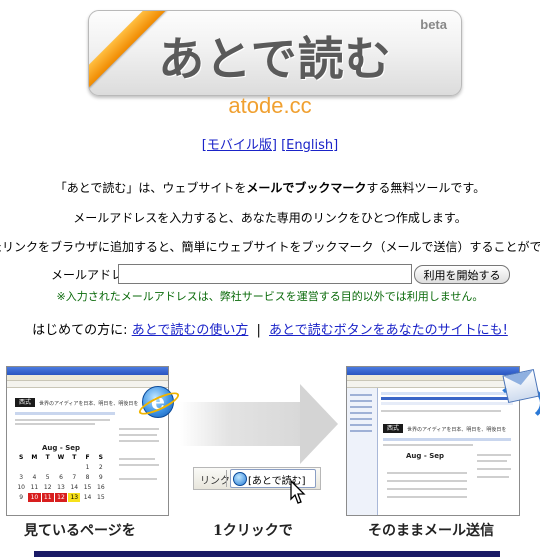  Describe the element at coordinates (80, 531) in the screenshot. I see `step1-caption: 見ているページを` at that location.